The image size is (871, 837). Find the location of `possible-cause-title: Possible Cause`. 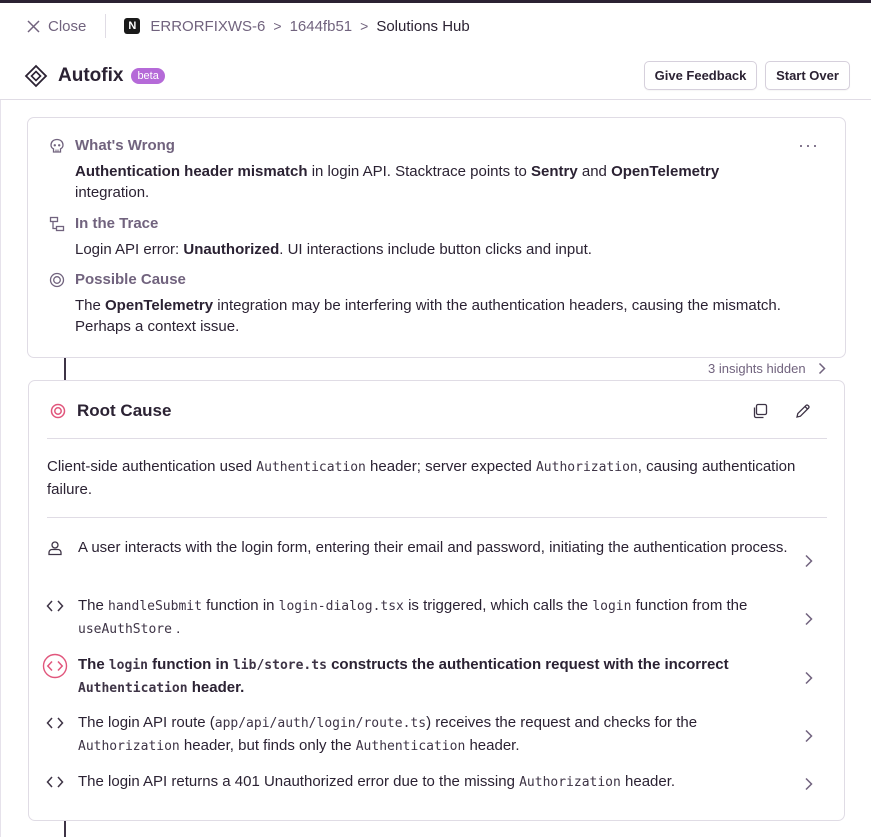

possible-cause-title: Possible Cause is located at coordinates (130, 279).